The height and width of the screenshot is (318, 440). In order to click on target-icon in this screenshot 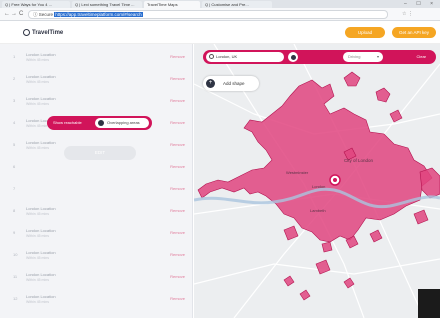, I will do `click(293, 57)`.